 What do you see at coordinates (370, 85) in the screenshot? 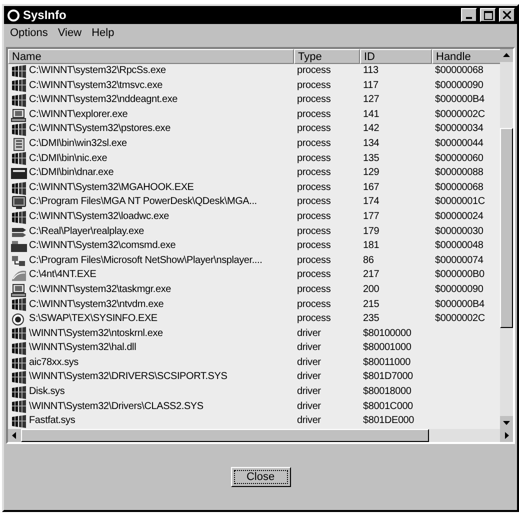
I see `id-text: 117` at bounding box center [370, 85].